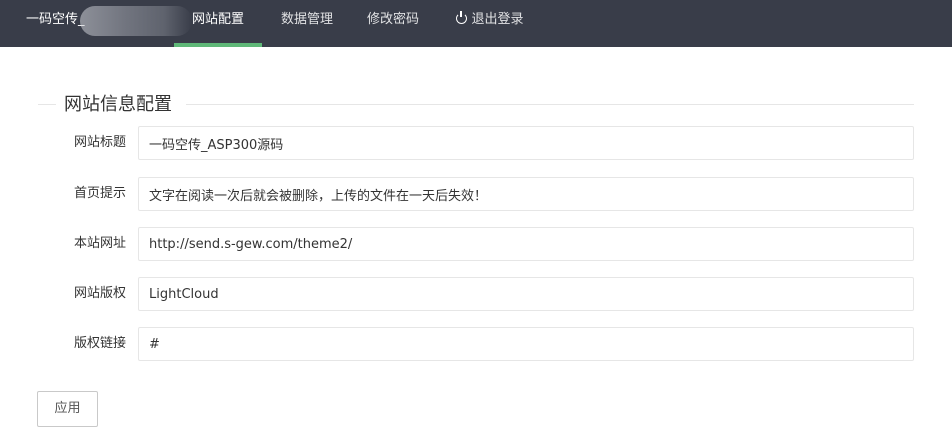 Image resolution: width=952 pixels, height=435 pixels. I want to click on apply-button: 应用, so click(67, 409).